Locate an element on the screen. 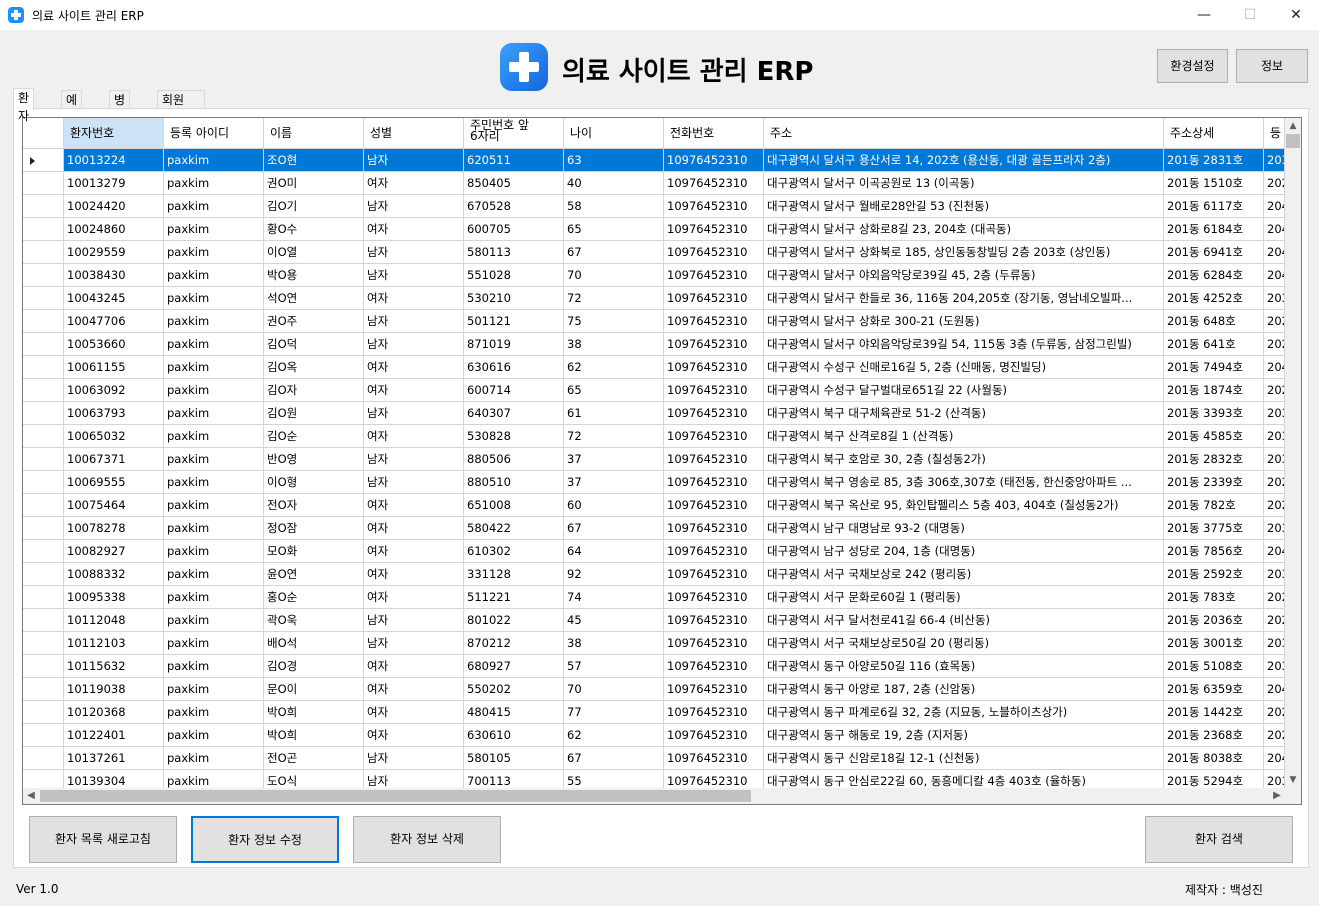 The width and height of the screenshot is (1319, 906). table-cell: 60 is located at coordinates (614, 505).